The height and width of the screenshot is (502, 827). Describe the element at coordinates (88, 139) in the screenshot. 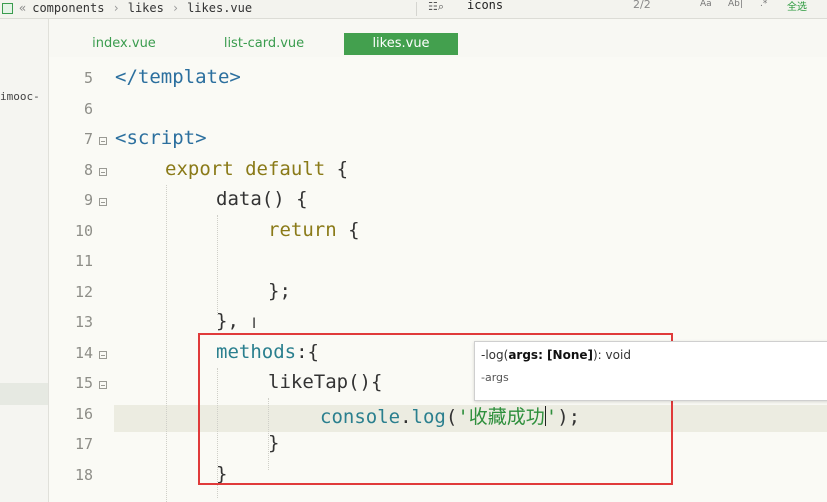

I see `line-number: 7` at that location.